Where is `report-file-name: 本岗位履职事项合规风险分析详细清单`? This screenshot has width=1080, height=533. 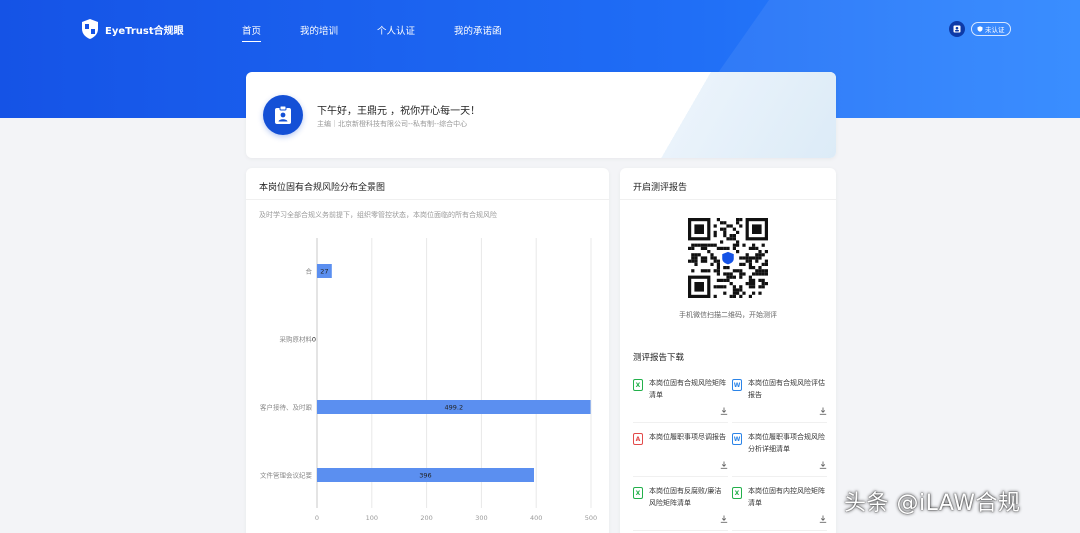 report-file-name: 本岗位履职事项合规风险分析详细清单 is located at coordinates (786, 443).